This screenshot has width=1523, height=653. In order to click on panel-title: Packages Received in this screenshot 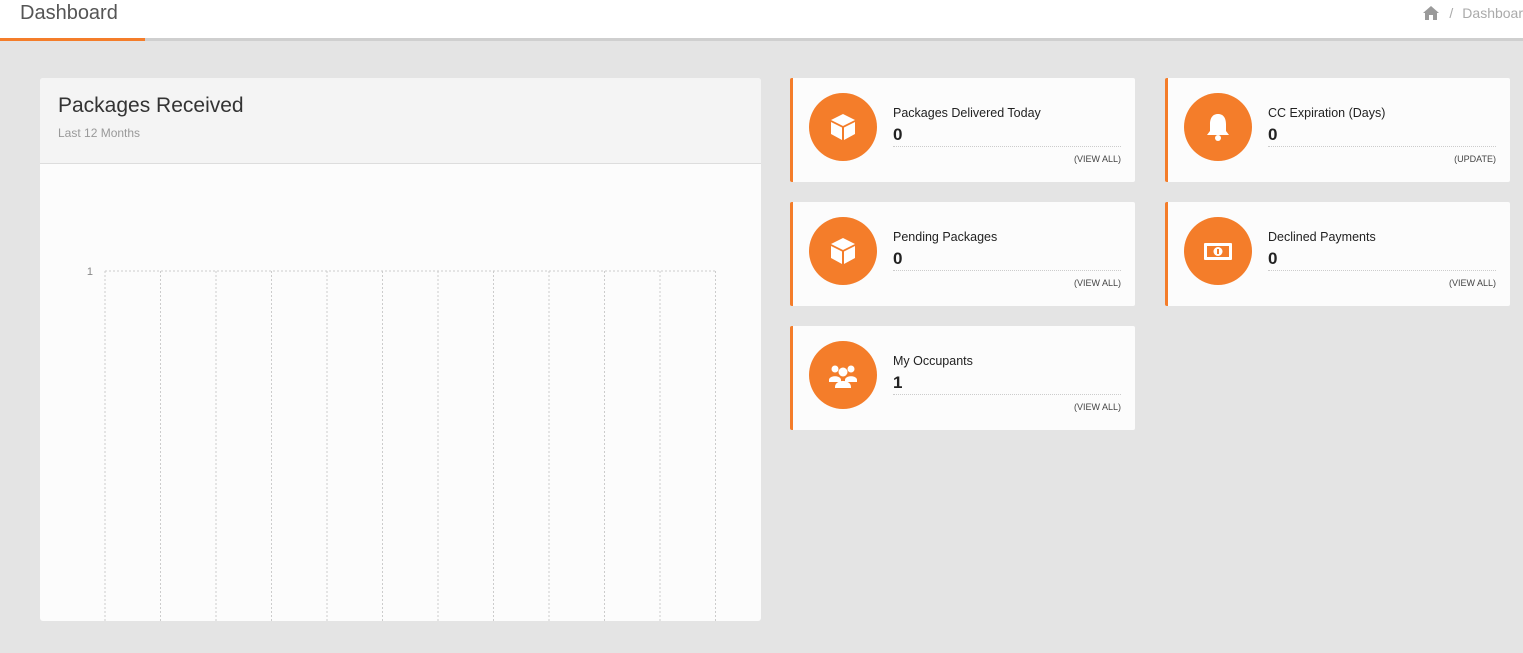, I will do `click(151, 105)`.